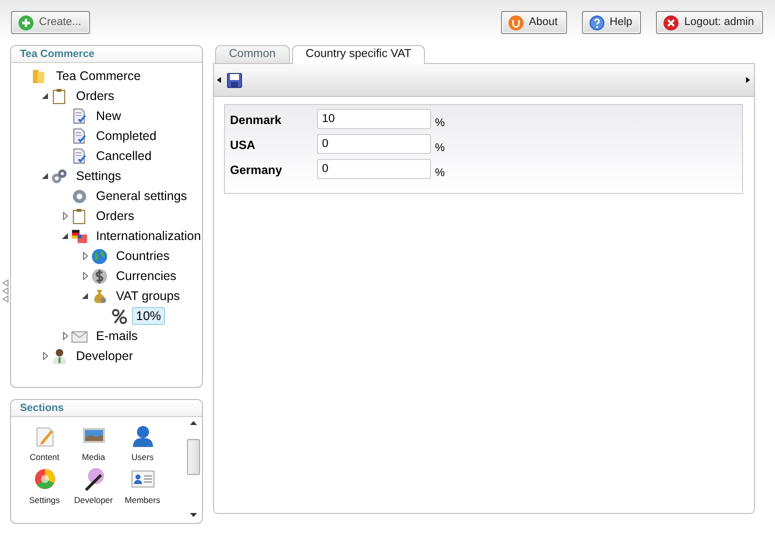 Image resolution: width=775 pixels, height=542 pixels. I want to click on tree-item: VAT groups, so click(148, 296).